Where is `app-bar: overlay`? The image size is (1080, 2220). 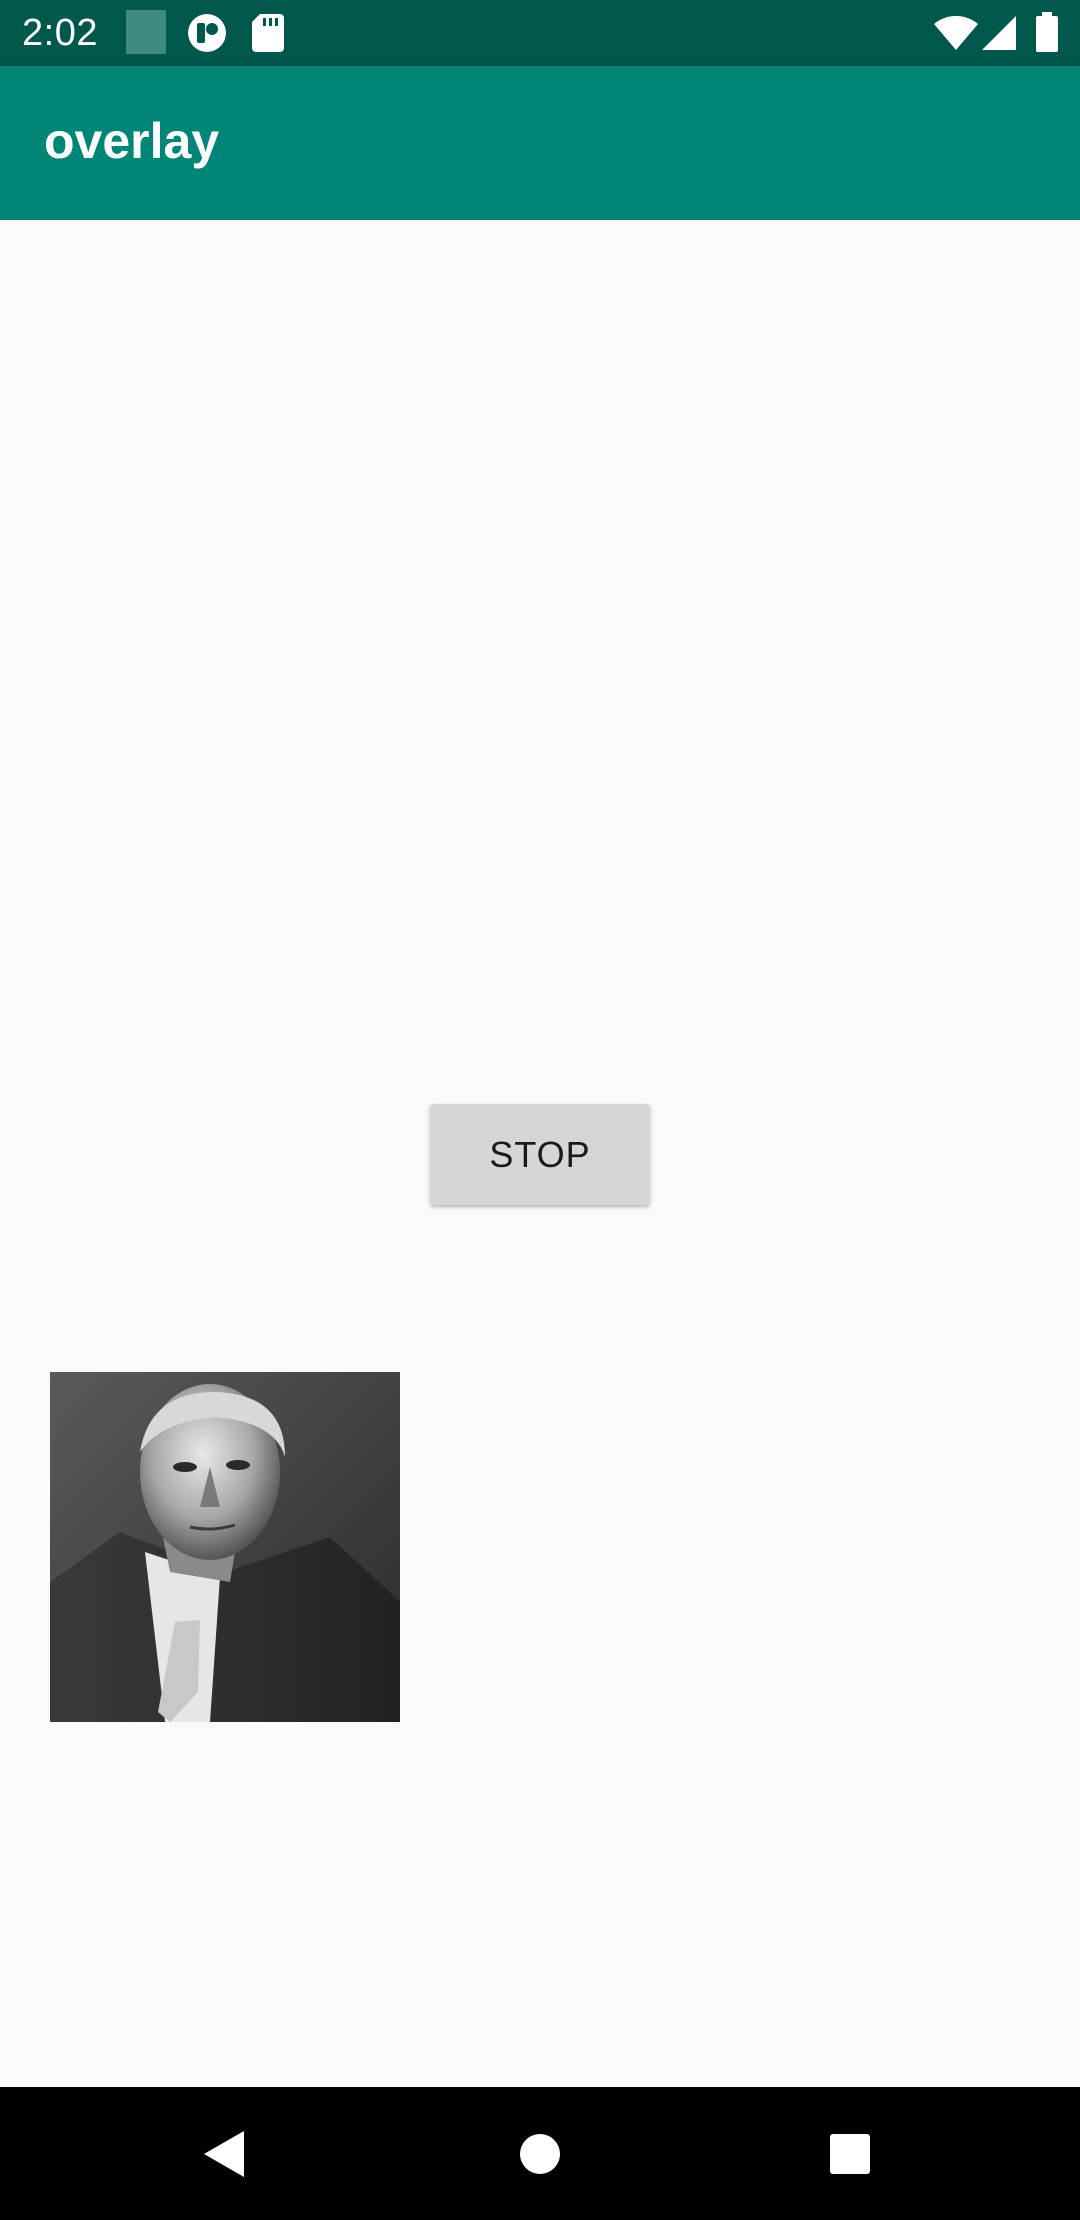
app-bar: overlay is located at coordinates (540, 143).